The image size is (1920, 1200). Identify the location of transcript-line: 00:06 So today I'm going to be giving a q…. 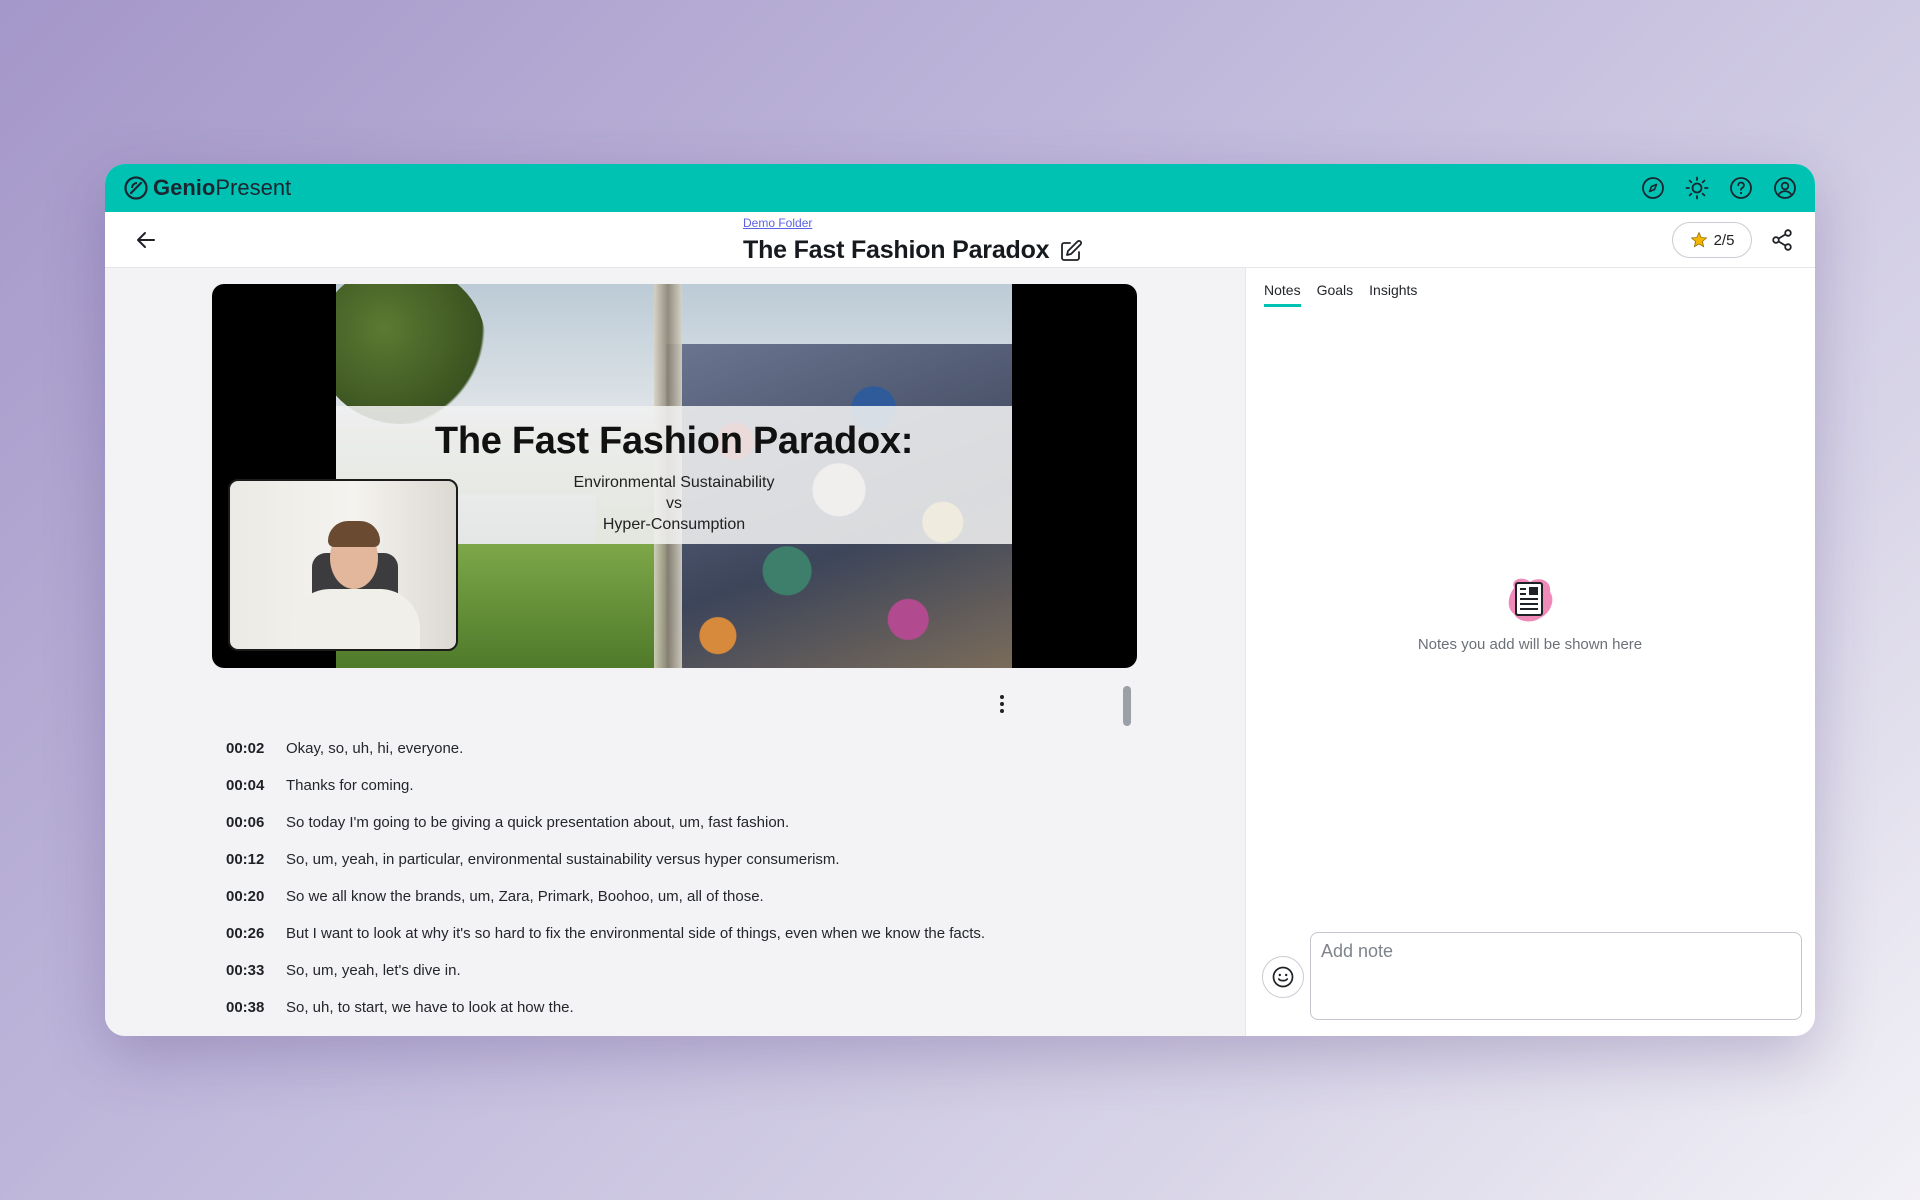
(676, 822).